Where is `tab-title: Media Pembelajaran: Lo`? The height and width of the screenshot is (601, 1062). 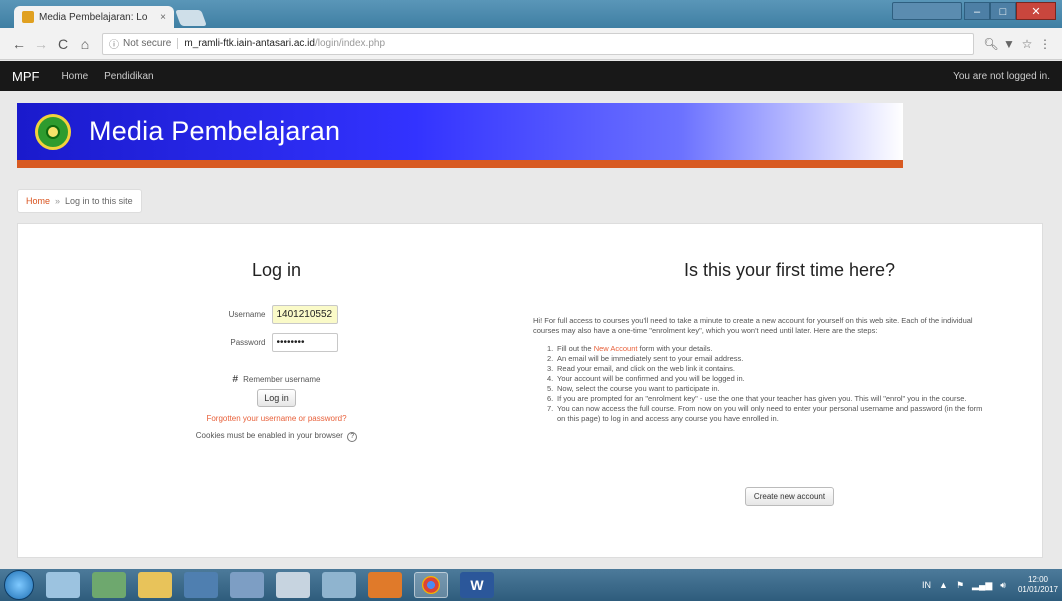
tab-title: Media Pembelajaran: Lo is located at coordinates (93, 17).